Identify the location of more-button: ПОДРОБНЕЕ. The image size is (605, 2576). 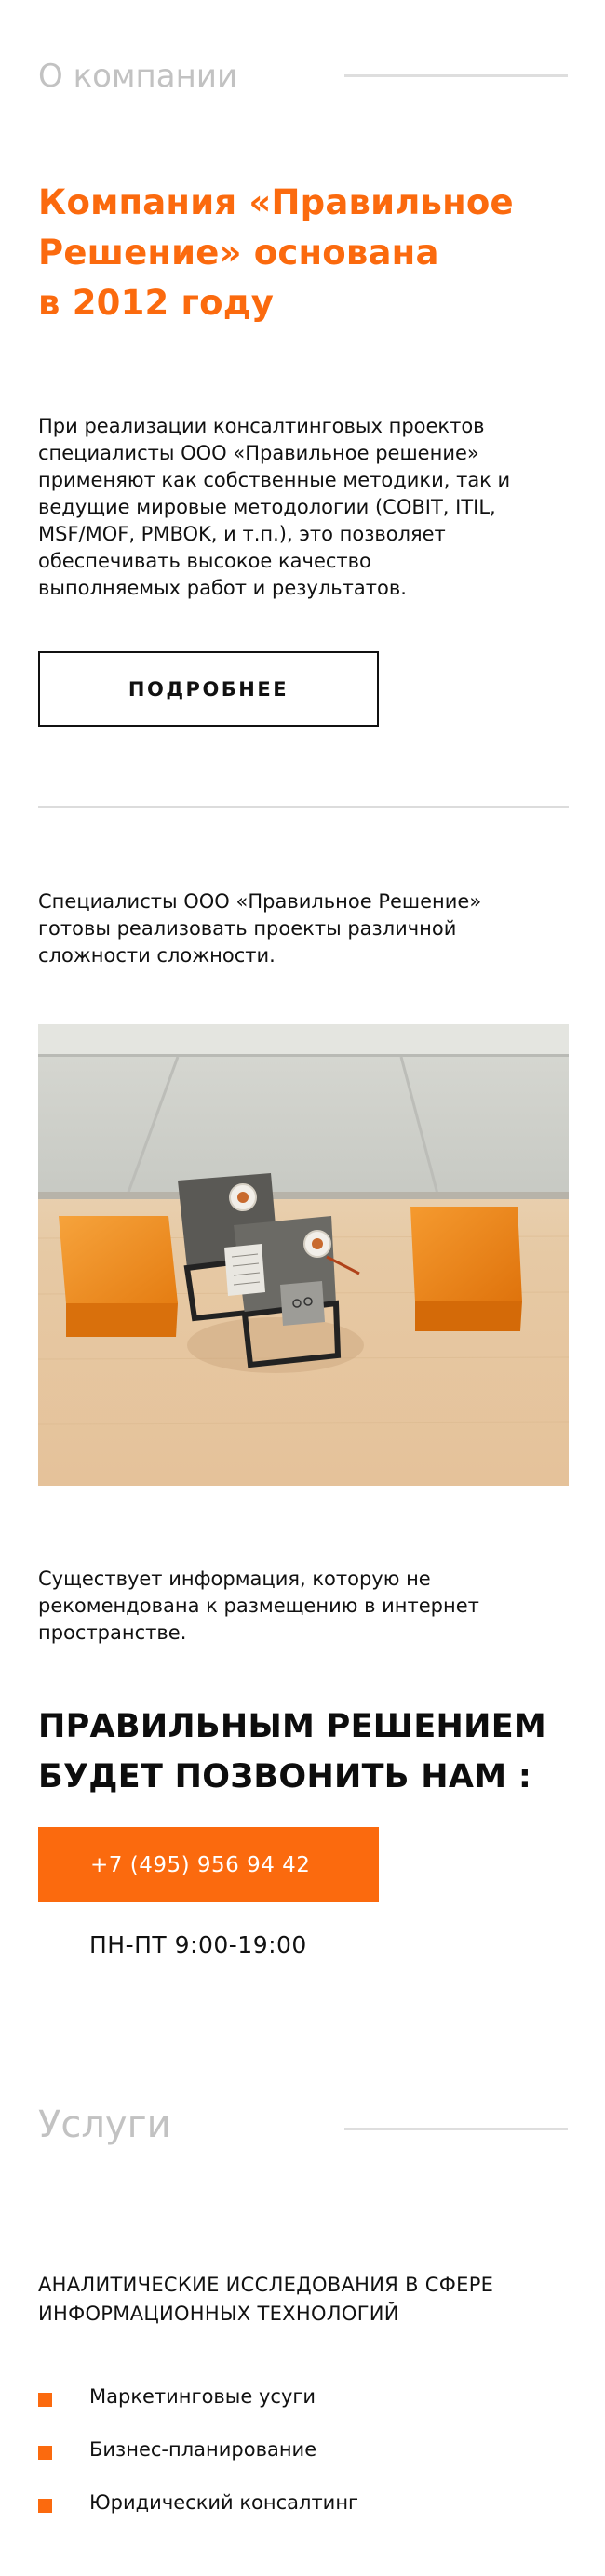
(208, 689).